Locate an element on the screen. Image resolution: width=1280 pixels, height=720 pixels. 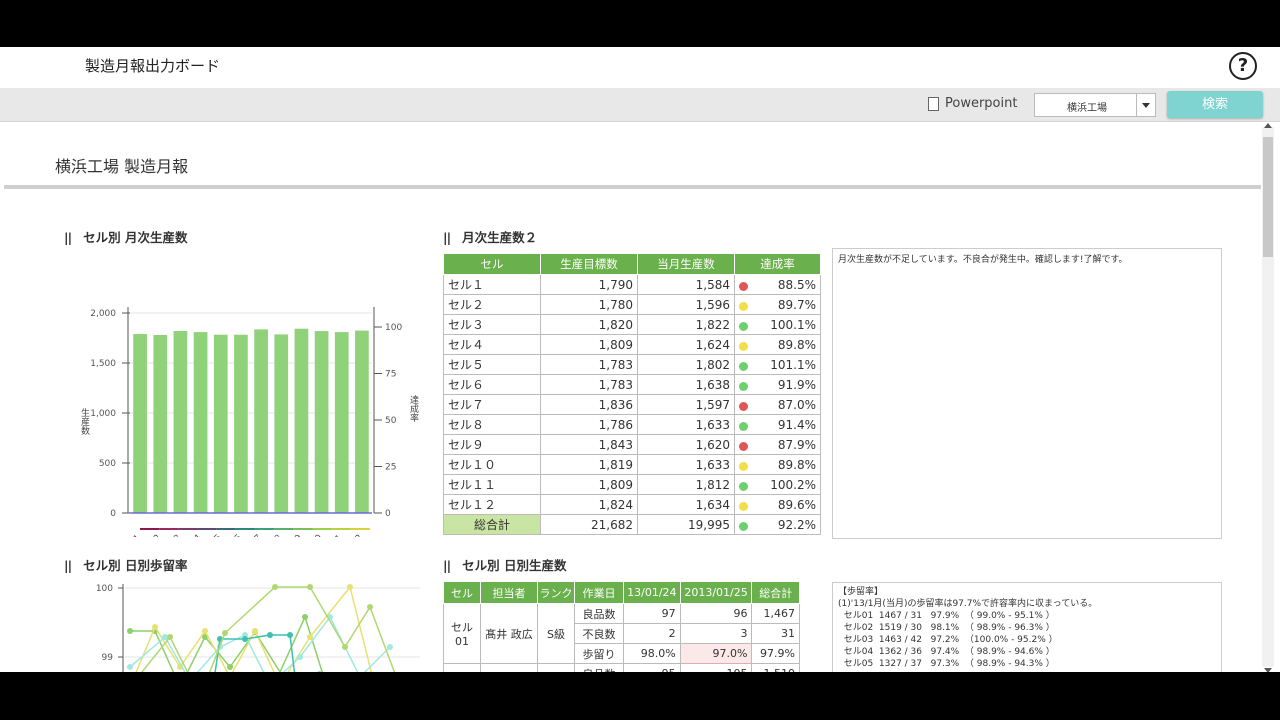
table-header-row: セル 担当者 ランク 作業日 13/01/24 2013/01/25 総合計 is located at coordinates (621, 592).